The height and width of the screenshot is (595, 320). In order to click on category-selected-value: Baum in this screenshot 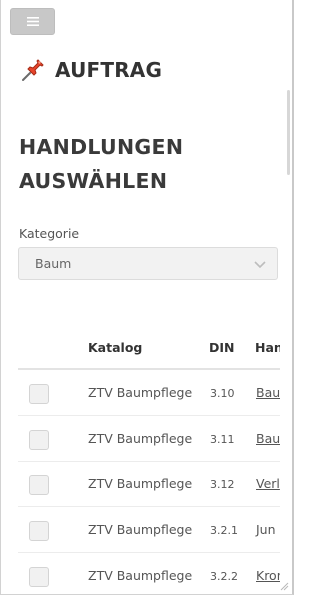, I will do `click(53, 263)`.